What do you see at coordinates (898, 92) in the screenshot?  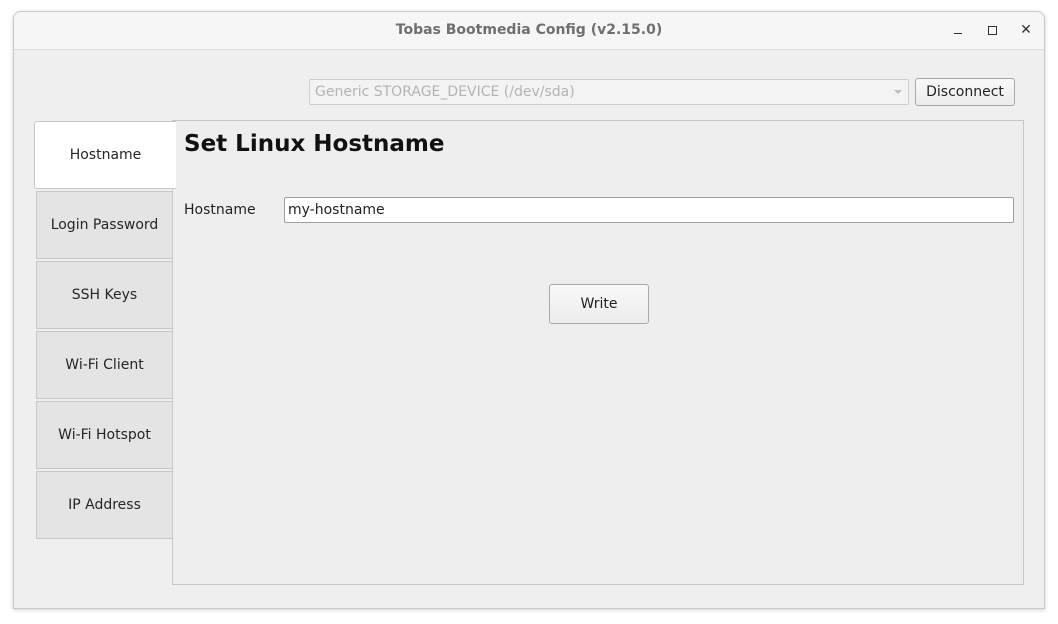 I see `chevron-down-icon` at bounding box center [898, 92].